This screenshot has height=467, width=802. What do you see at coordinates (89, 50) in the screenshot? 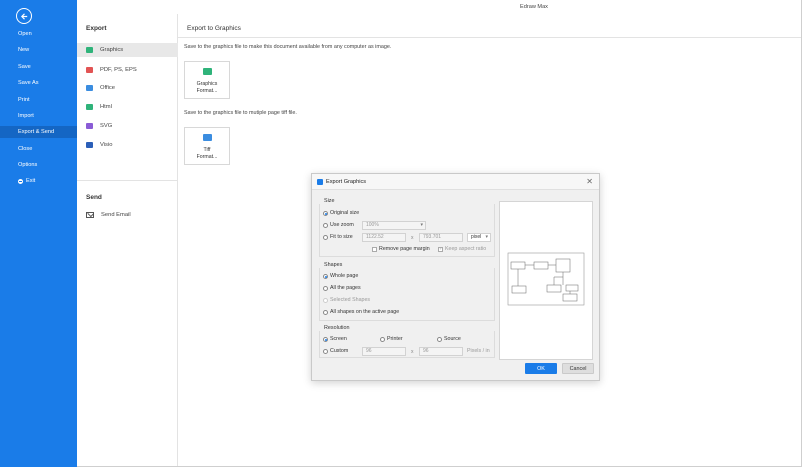
I see `graphics-icon` at bounding box center [89, 50].